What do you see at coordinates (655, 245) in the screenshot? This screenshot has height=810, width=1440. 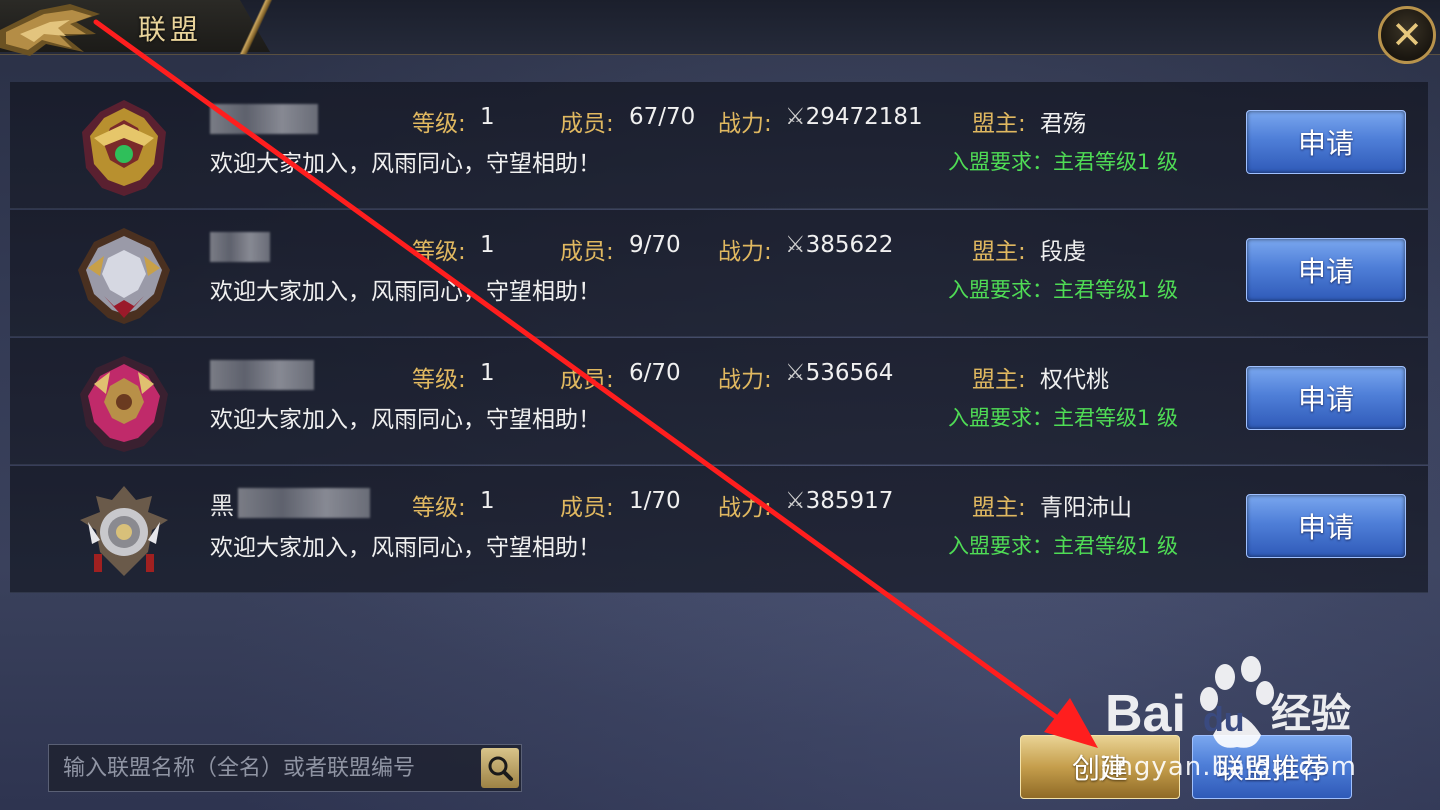 I see `members-value: 9/70` at bounding box center [655, 245].